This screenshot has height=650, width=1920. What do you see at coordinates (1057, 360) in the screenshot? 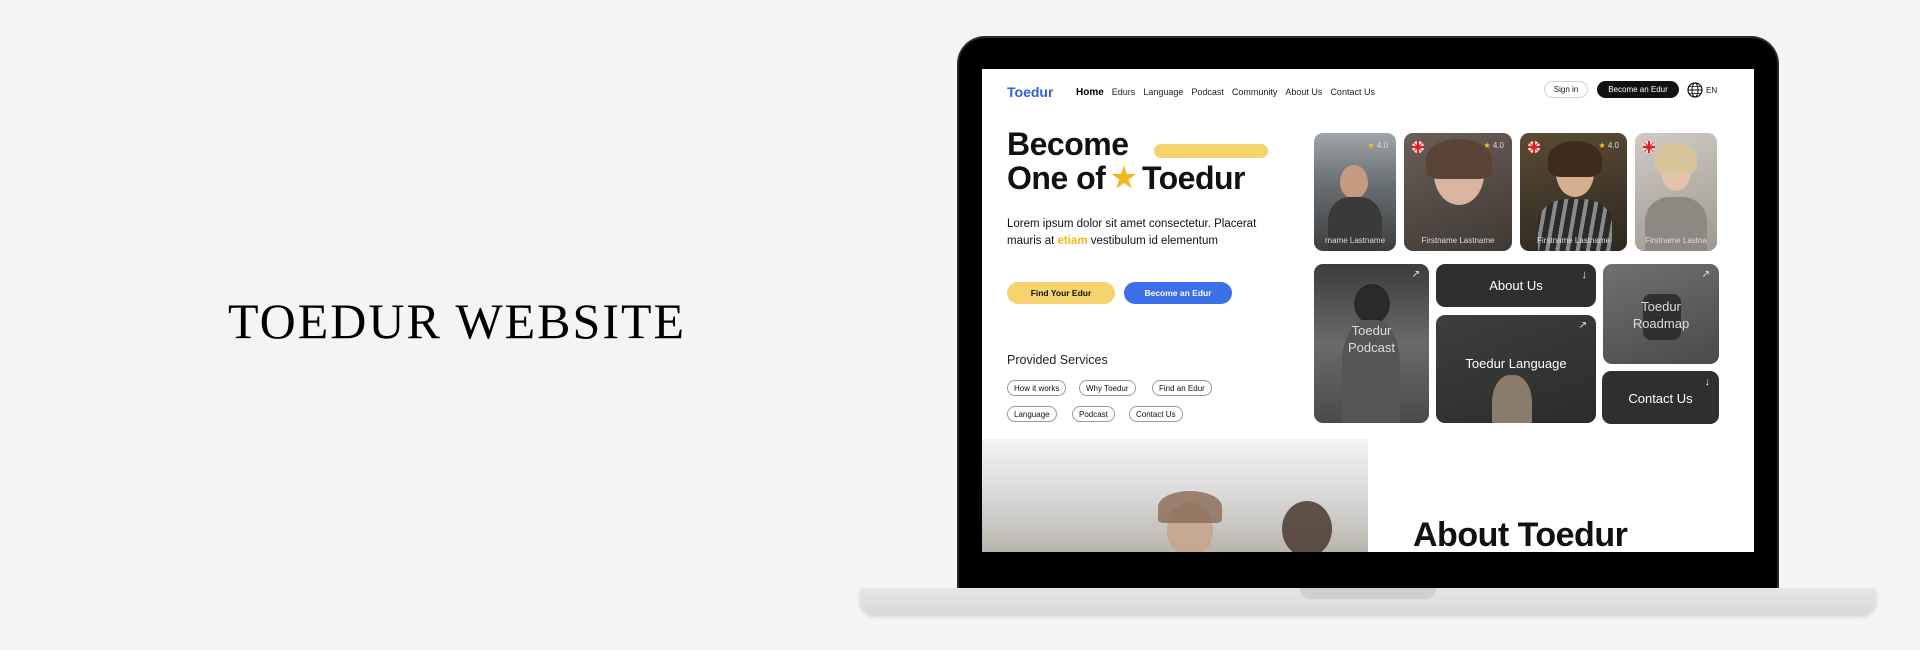
I see `services-title: Provided Services` at bounding box center [1057, 360].